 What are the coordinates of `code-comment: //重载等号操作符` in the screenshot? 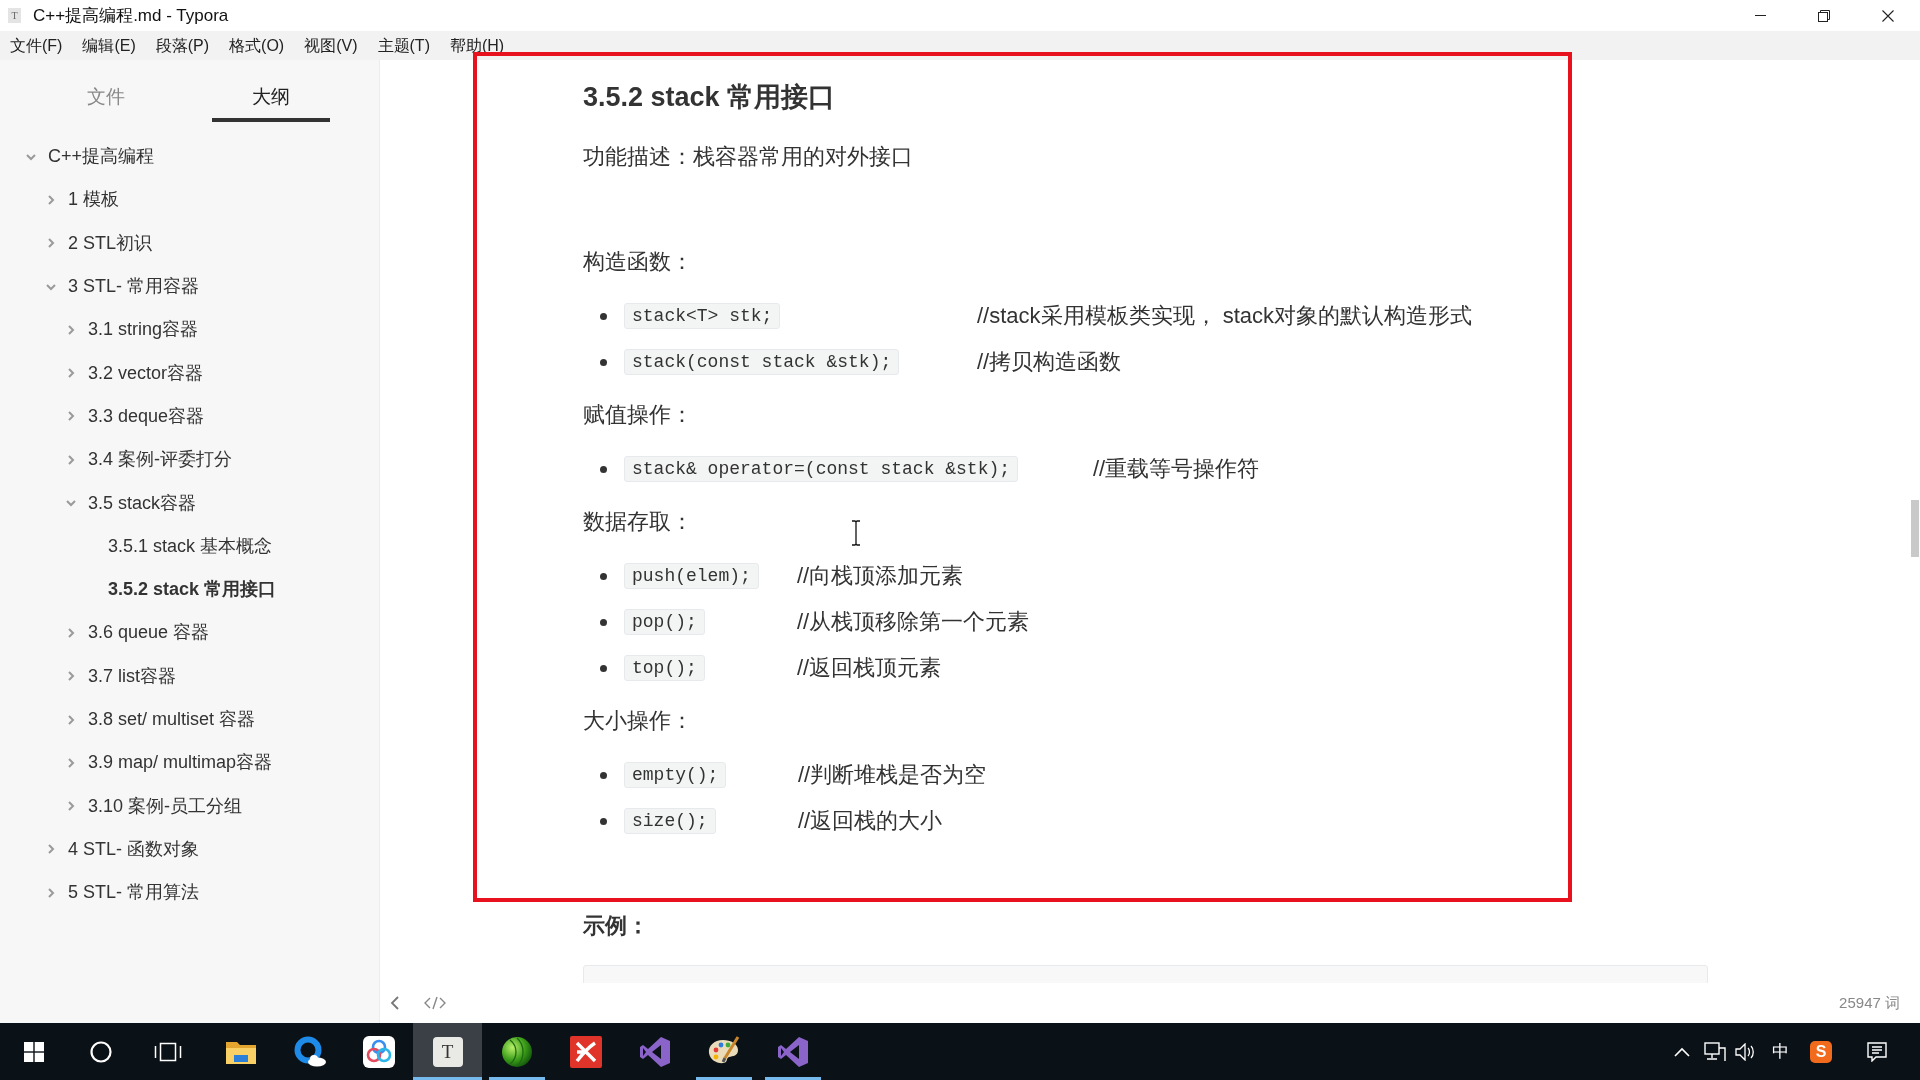 It's located at (1176, 469).